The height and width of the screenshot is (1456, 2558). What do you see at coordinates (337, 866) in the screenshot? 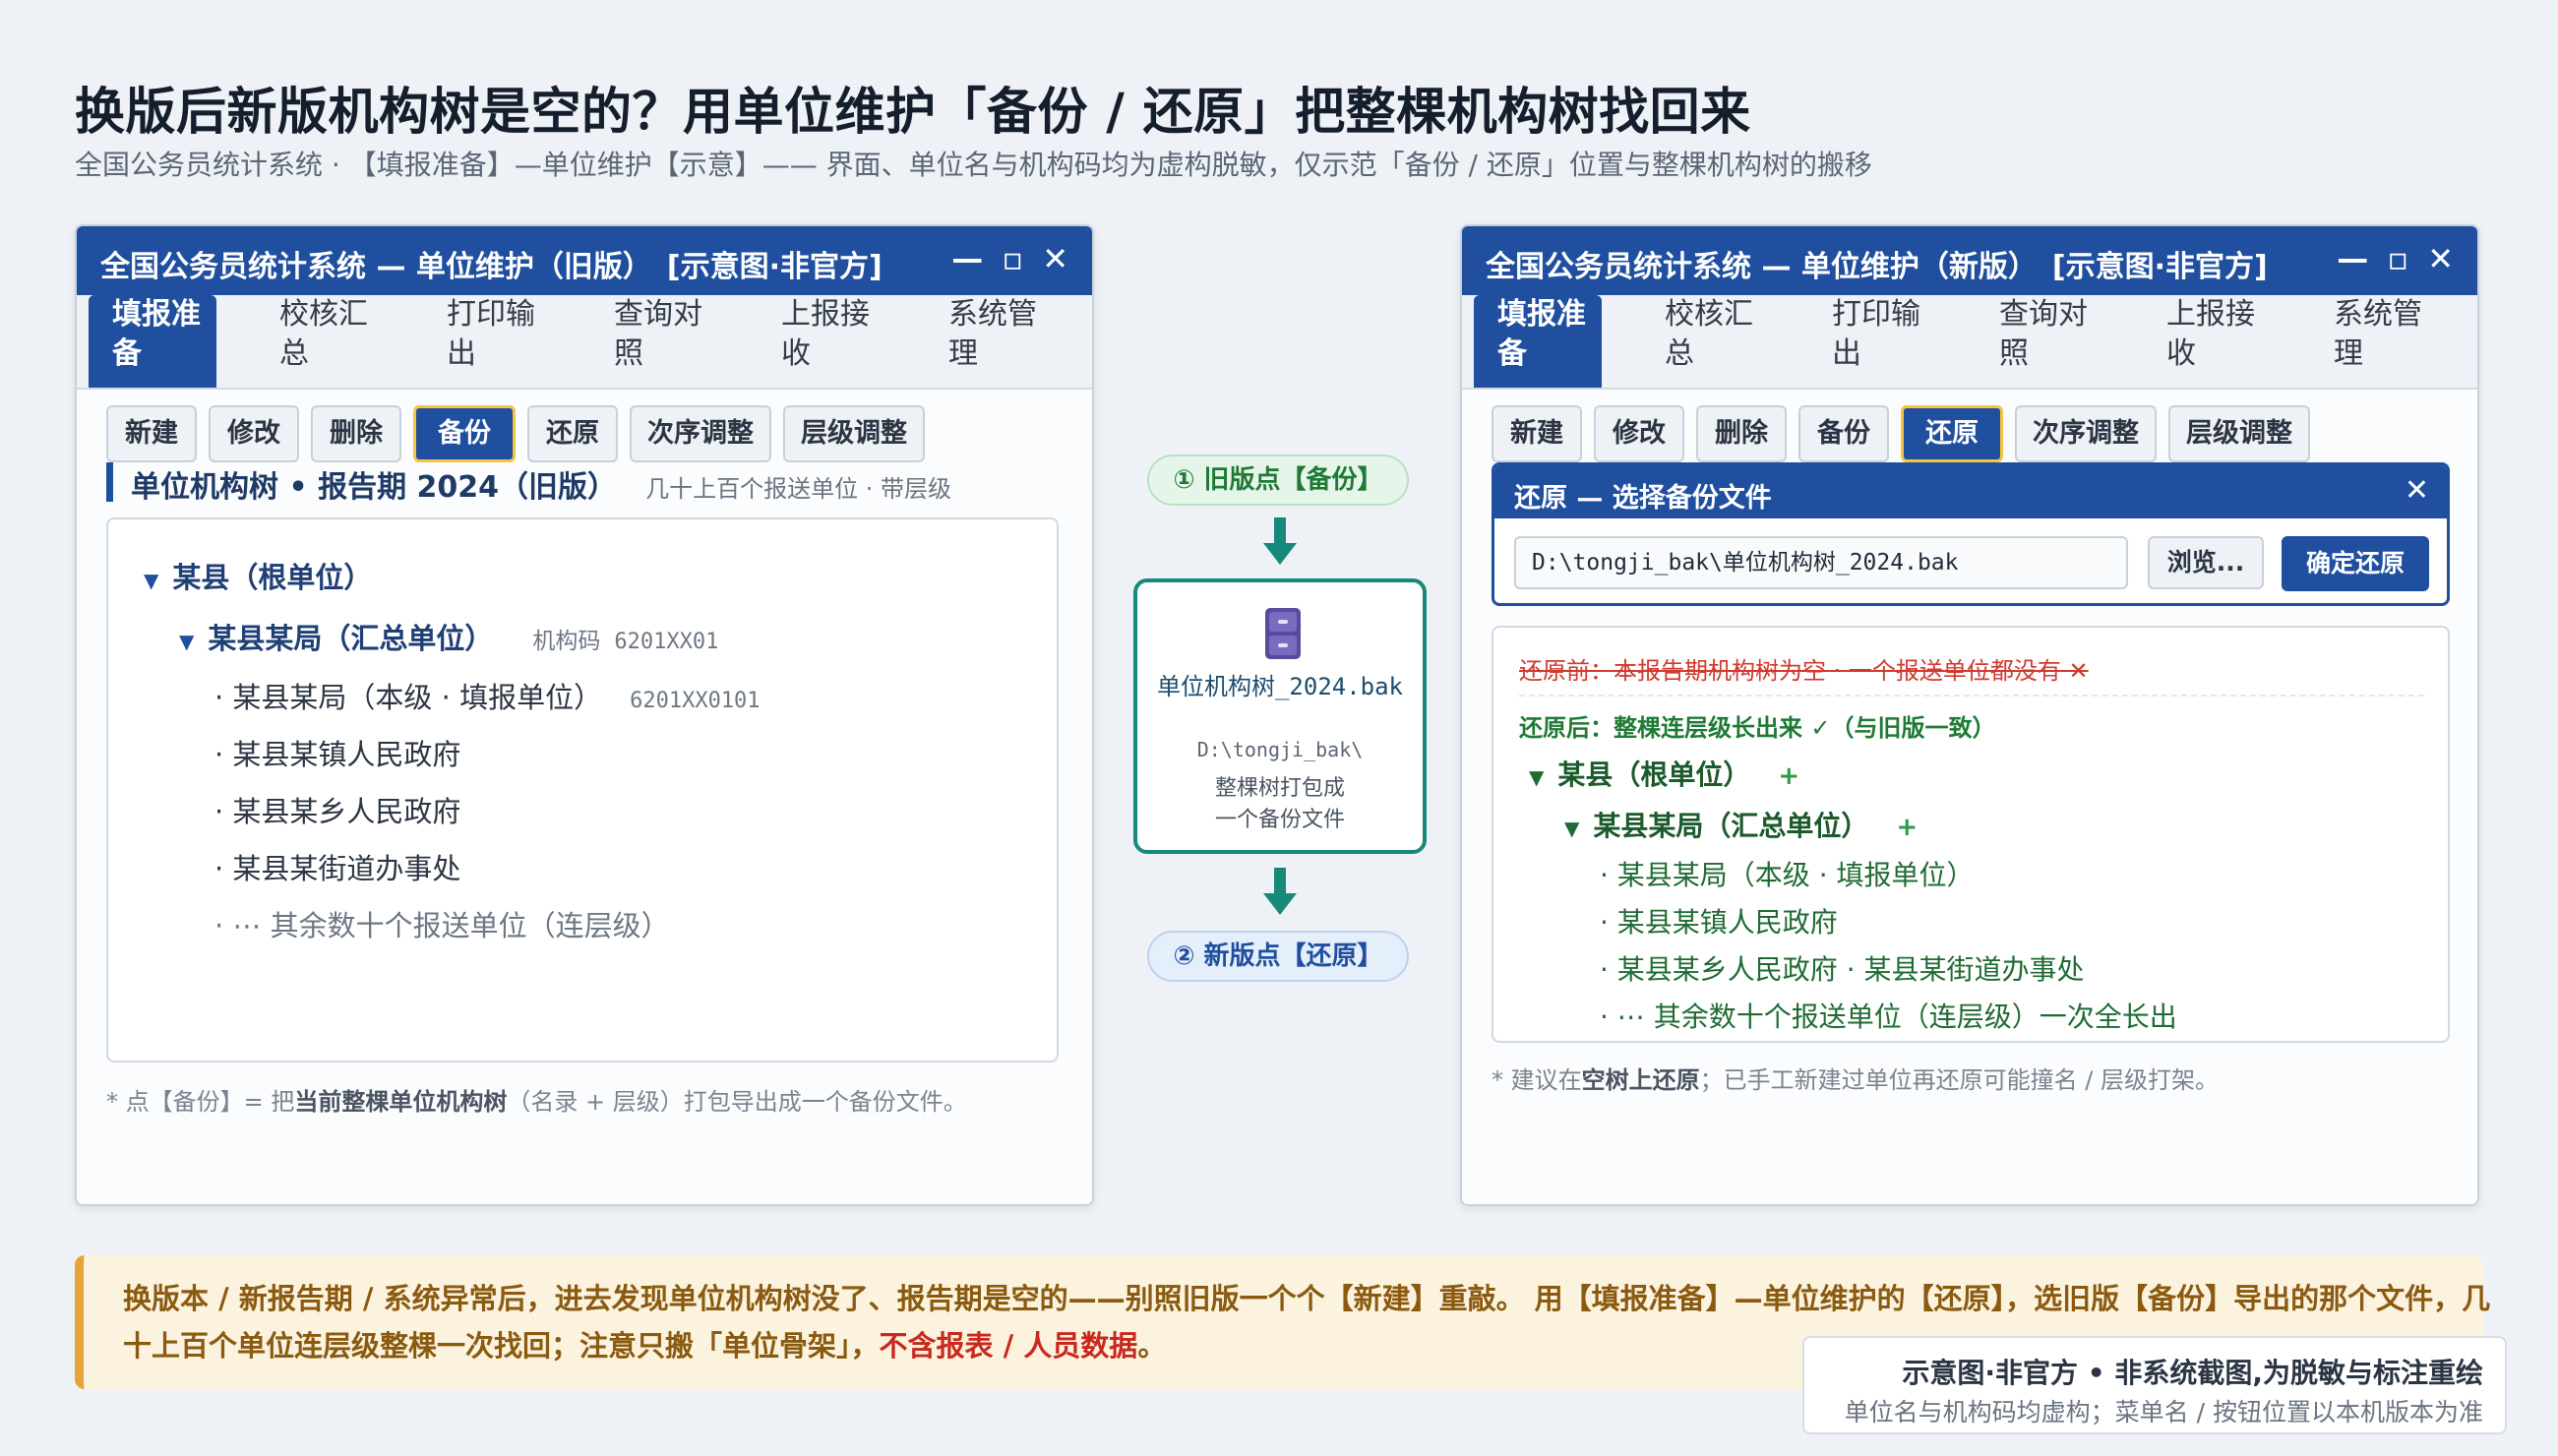
I see `tree-leaf-node: · 某县某街道办事处` at bounding box center [337, 866].